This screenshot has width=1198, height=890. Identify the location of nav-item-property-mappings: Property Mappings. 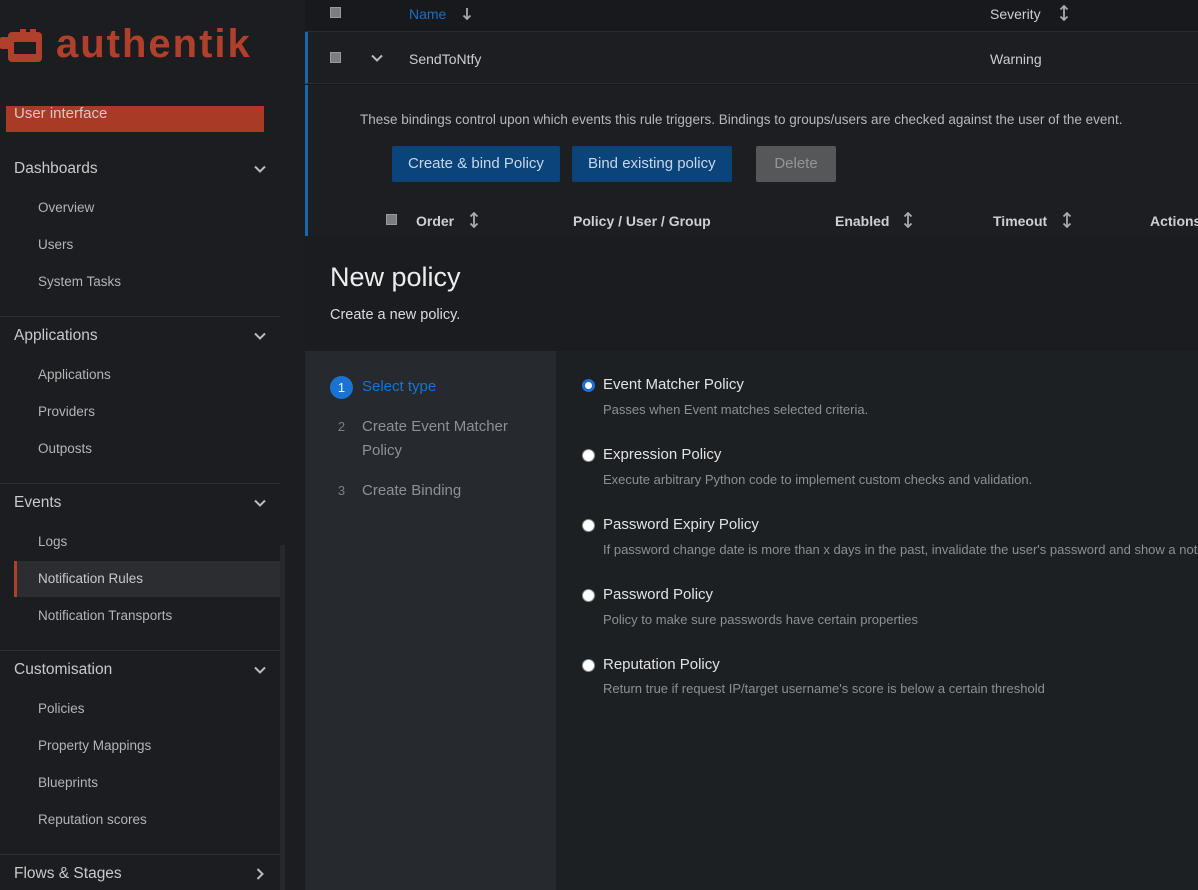
(147, 746).